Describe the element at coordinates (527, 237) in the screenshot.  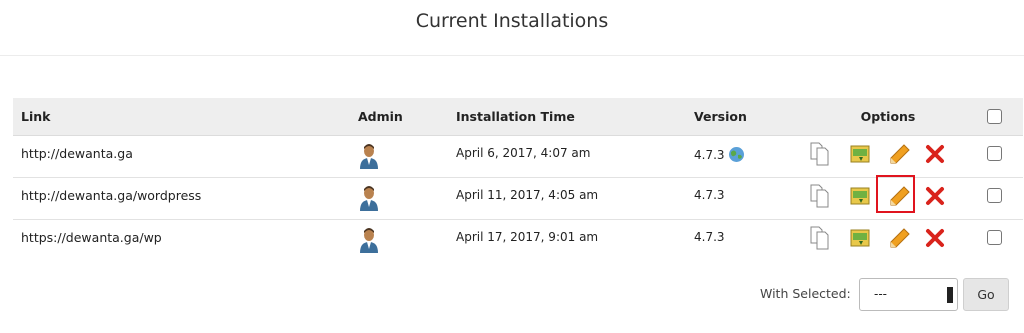
I see `installation-time: April 17, 2017, 9:01 am` at that location.